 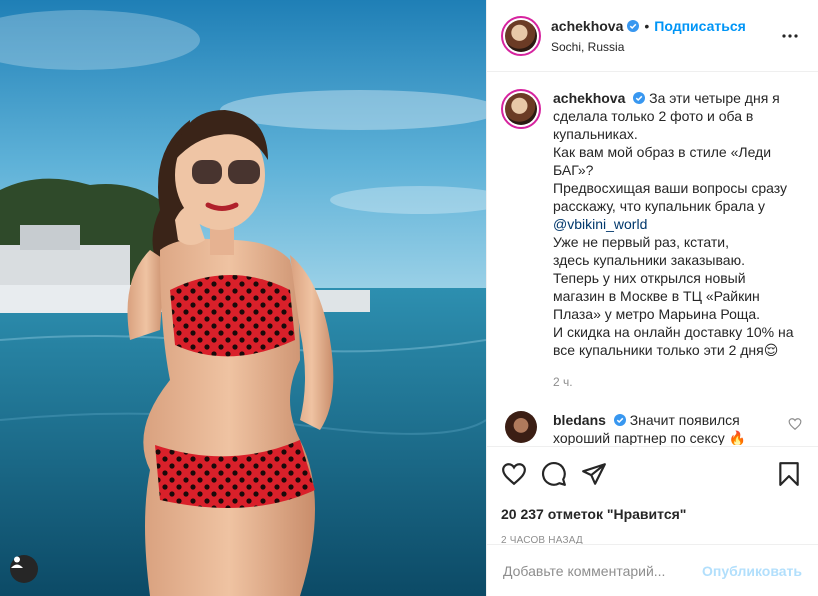 What do you see at coordinates (649, 278) in the screenshot?
I see `caption-line: Теперь у них открылся новый` at bounding box center [649, 278].